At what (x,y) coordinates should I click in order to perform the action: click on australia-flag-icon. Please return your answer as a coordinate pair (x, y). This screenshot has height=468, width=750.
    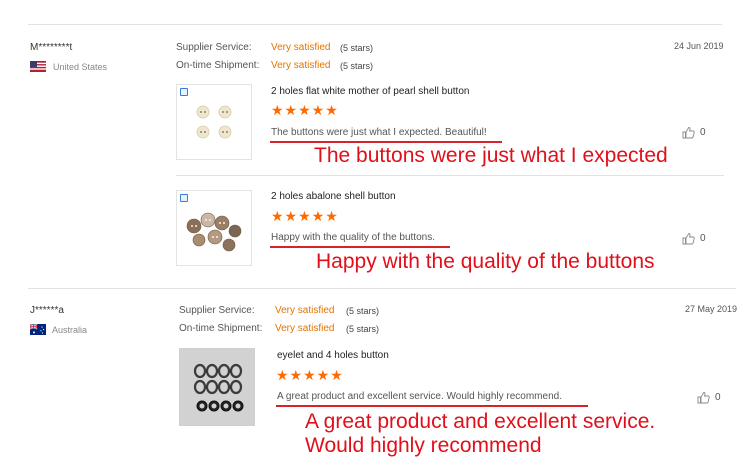
    Looking at the image, I should click on (38, 329).